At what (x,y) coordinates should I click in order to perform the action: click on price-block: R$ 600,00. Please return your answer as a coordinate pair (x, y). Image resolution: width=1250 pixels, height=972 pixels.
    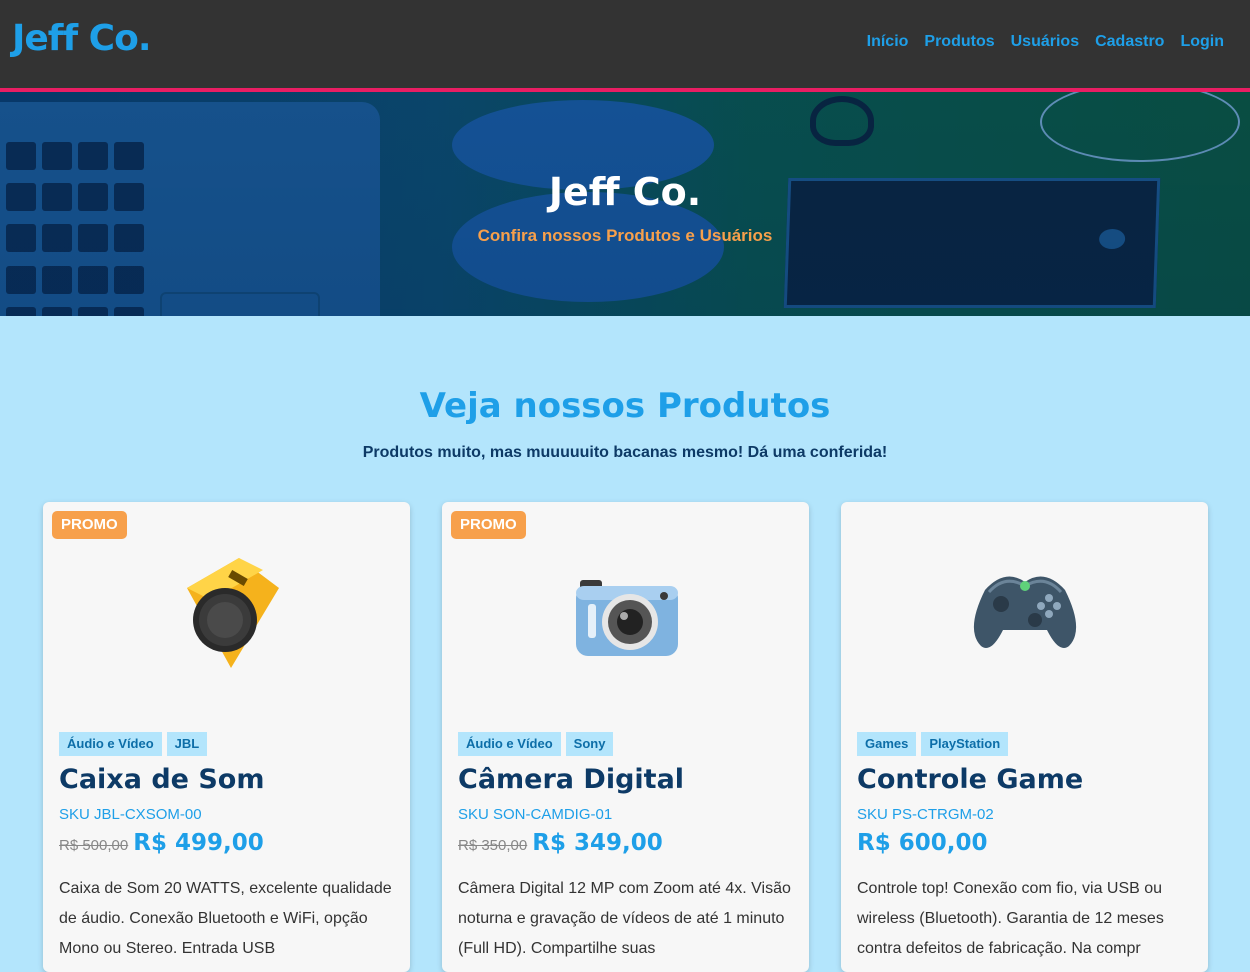
    Looking at the image, I should click on (922, 843).